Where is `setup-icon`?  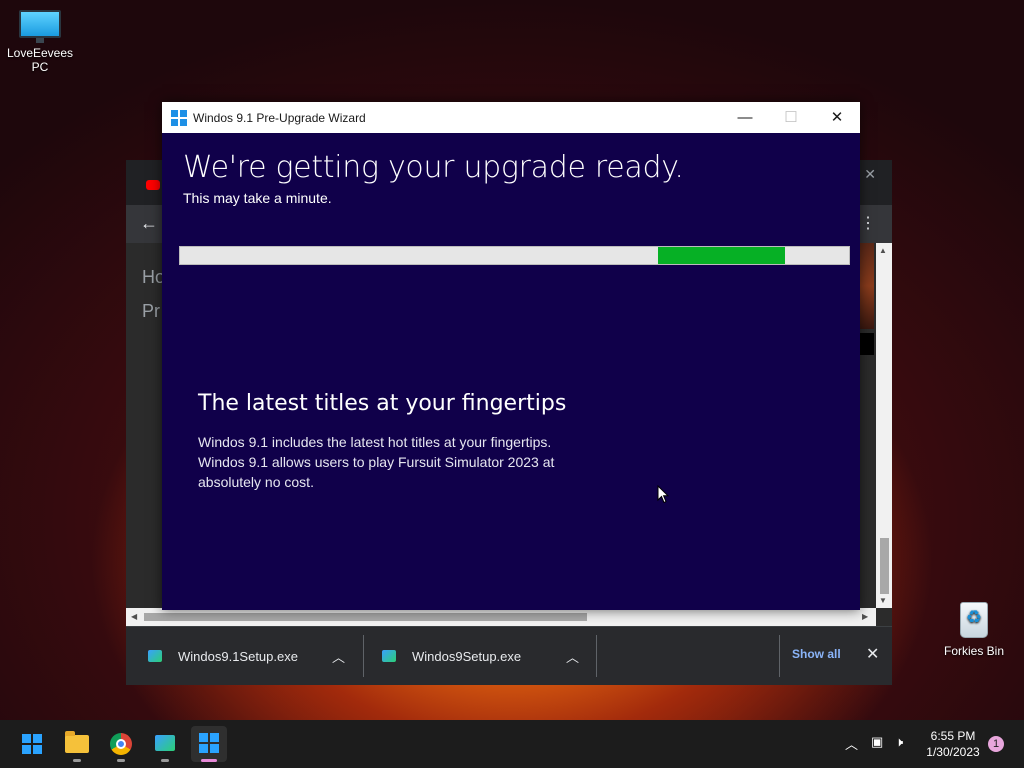 setup-icon is located at coordinates (165, 743).